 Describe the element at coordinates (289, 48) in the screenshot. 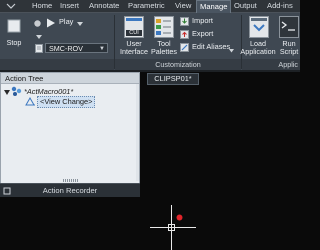

I see `run-script-button-label: Run Script` at that location.